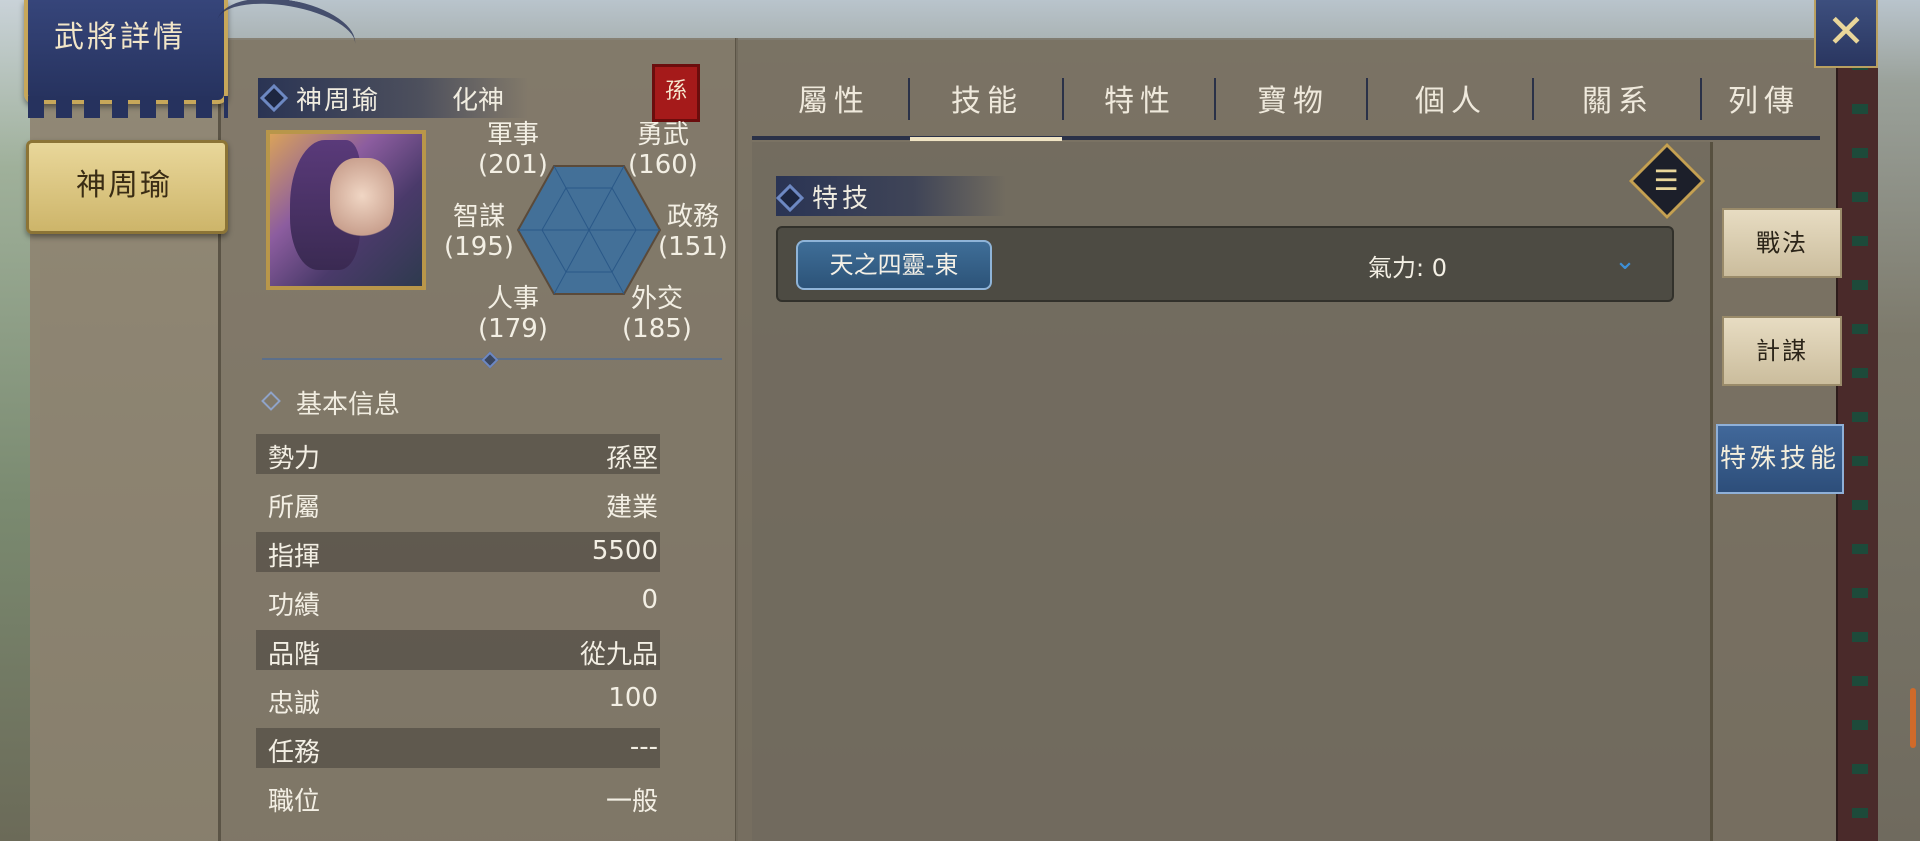 The image size is (1920, 841). I want to click on stat-diplomacy-label: 外交, so click(656, 299).